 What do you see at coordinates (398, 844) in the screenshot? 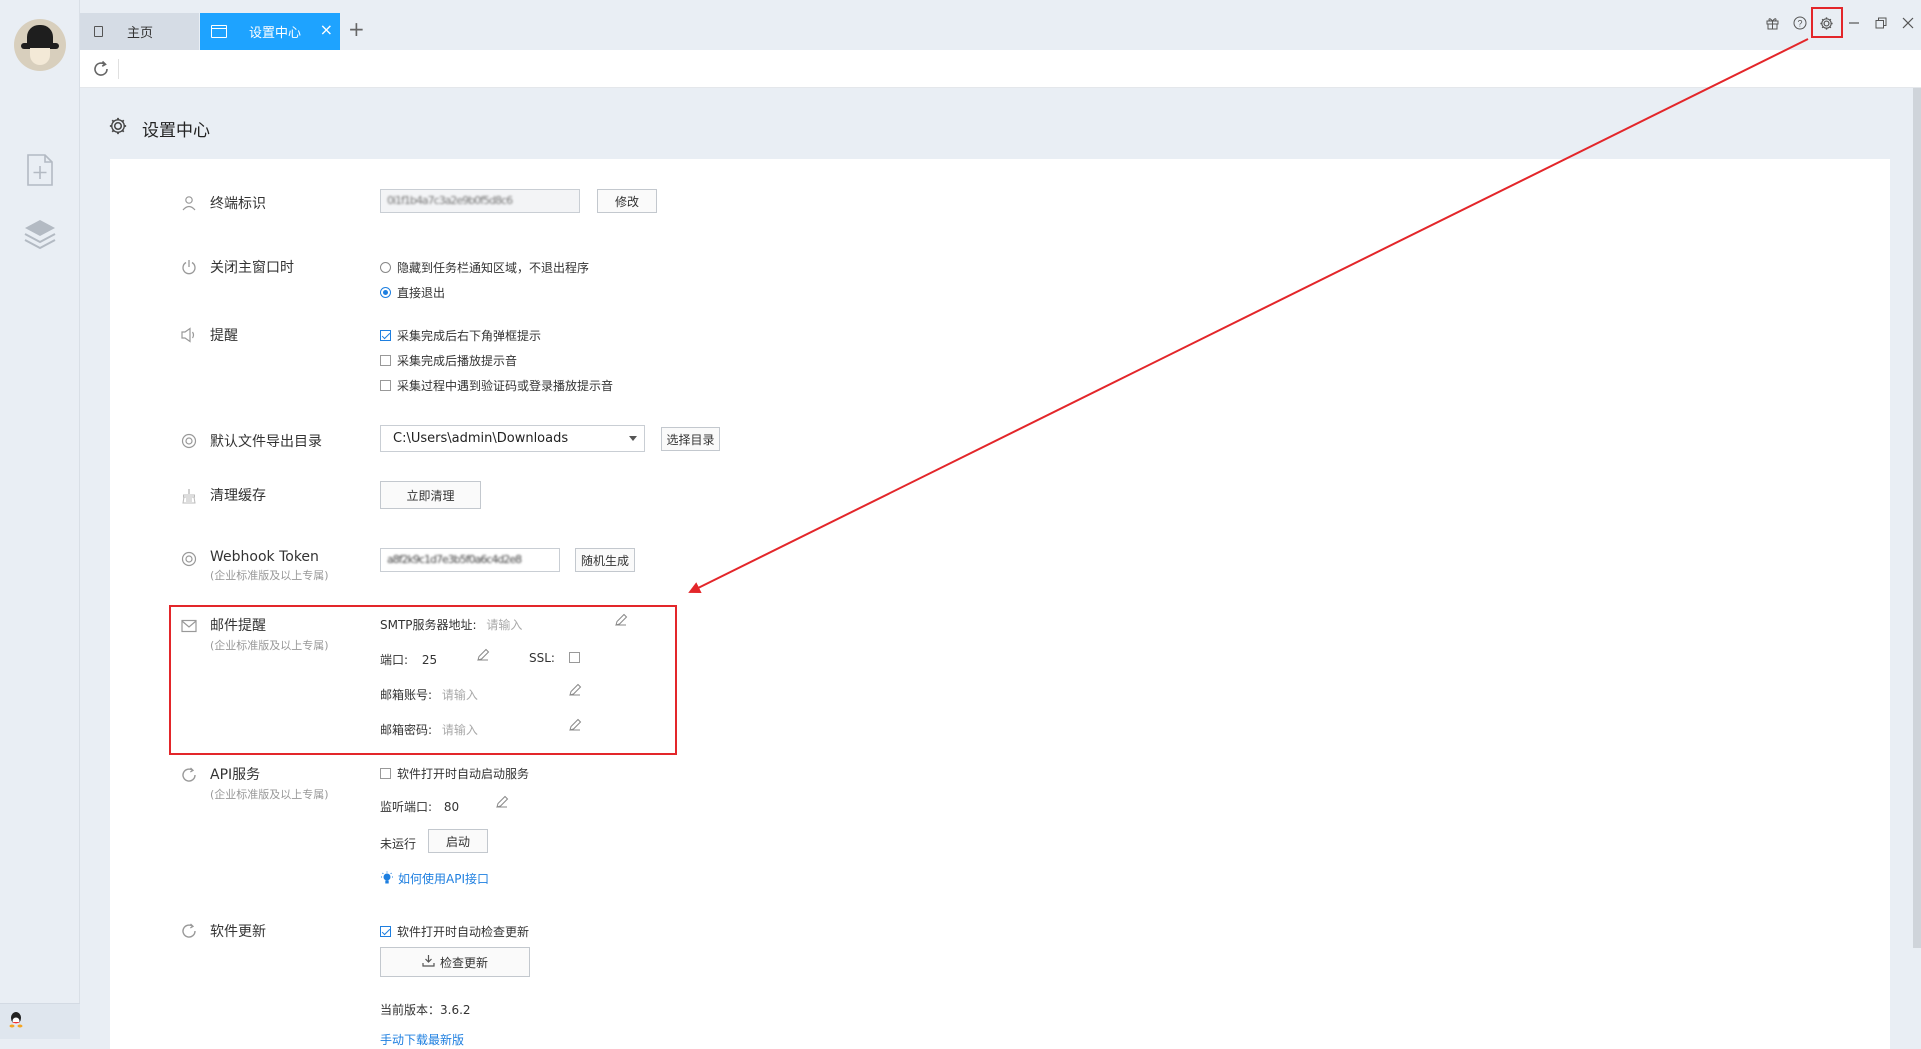
I see `api-status: 未运行` at bounding box center [398, 844].